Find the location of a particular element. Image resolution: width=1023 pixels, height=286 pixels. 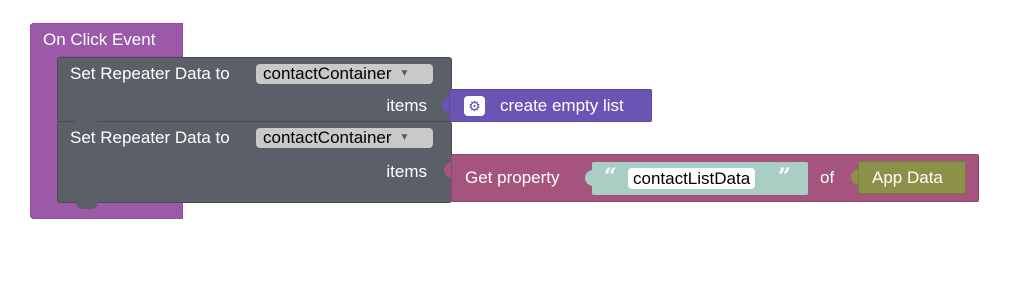

gear-icon: ⚙ is located at coordinates (474, 106).